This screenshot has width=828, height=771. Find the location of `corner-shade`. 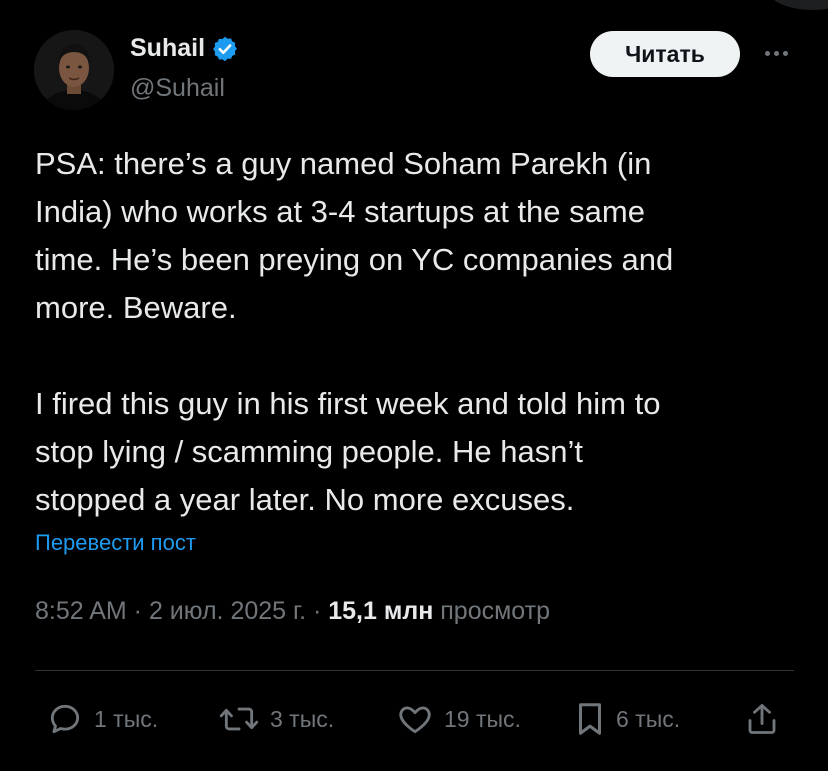

corner-shade is located at coordinates (798, 5).